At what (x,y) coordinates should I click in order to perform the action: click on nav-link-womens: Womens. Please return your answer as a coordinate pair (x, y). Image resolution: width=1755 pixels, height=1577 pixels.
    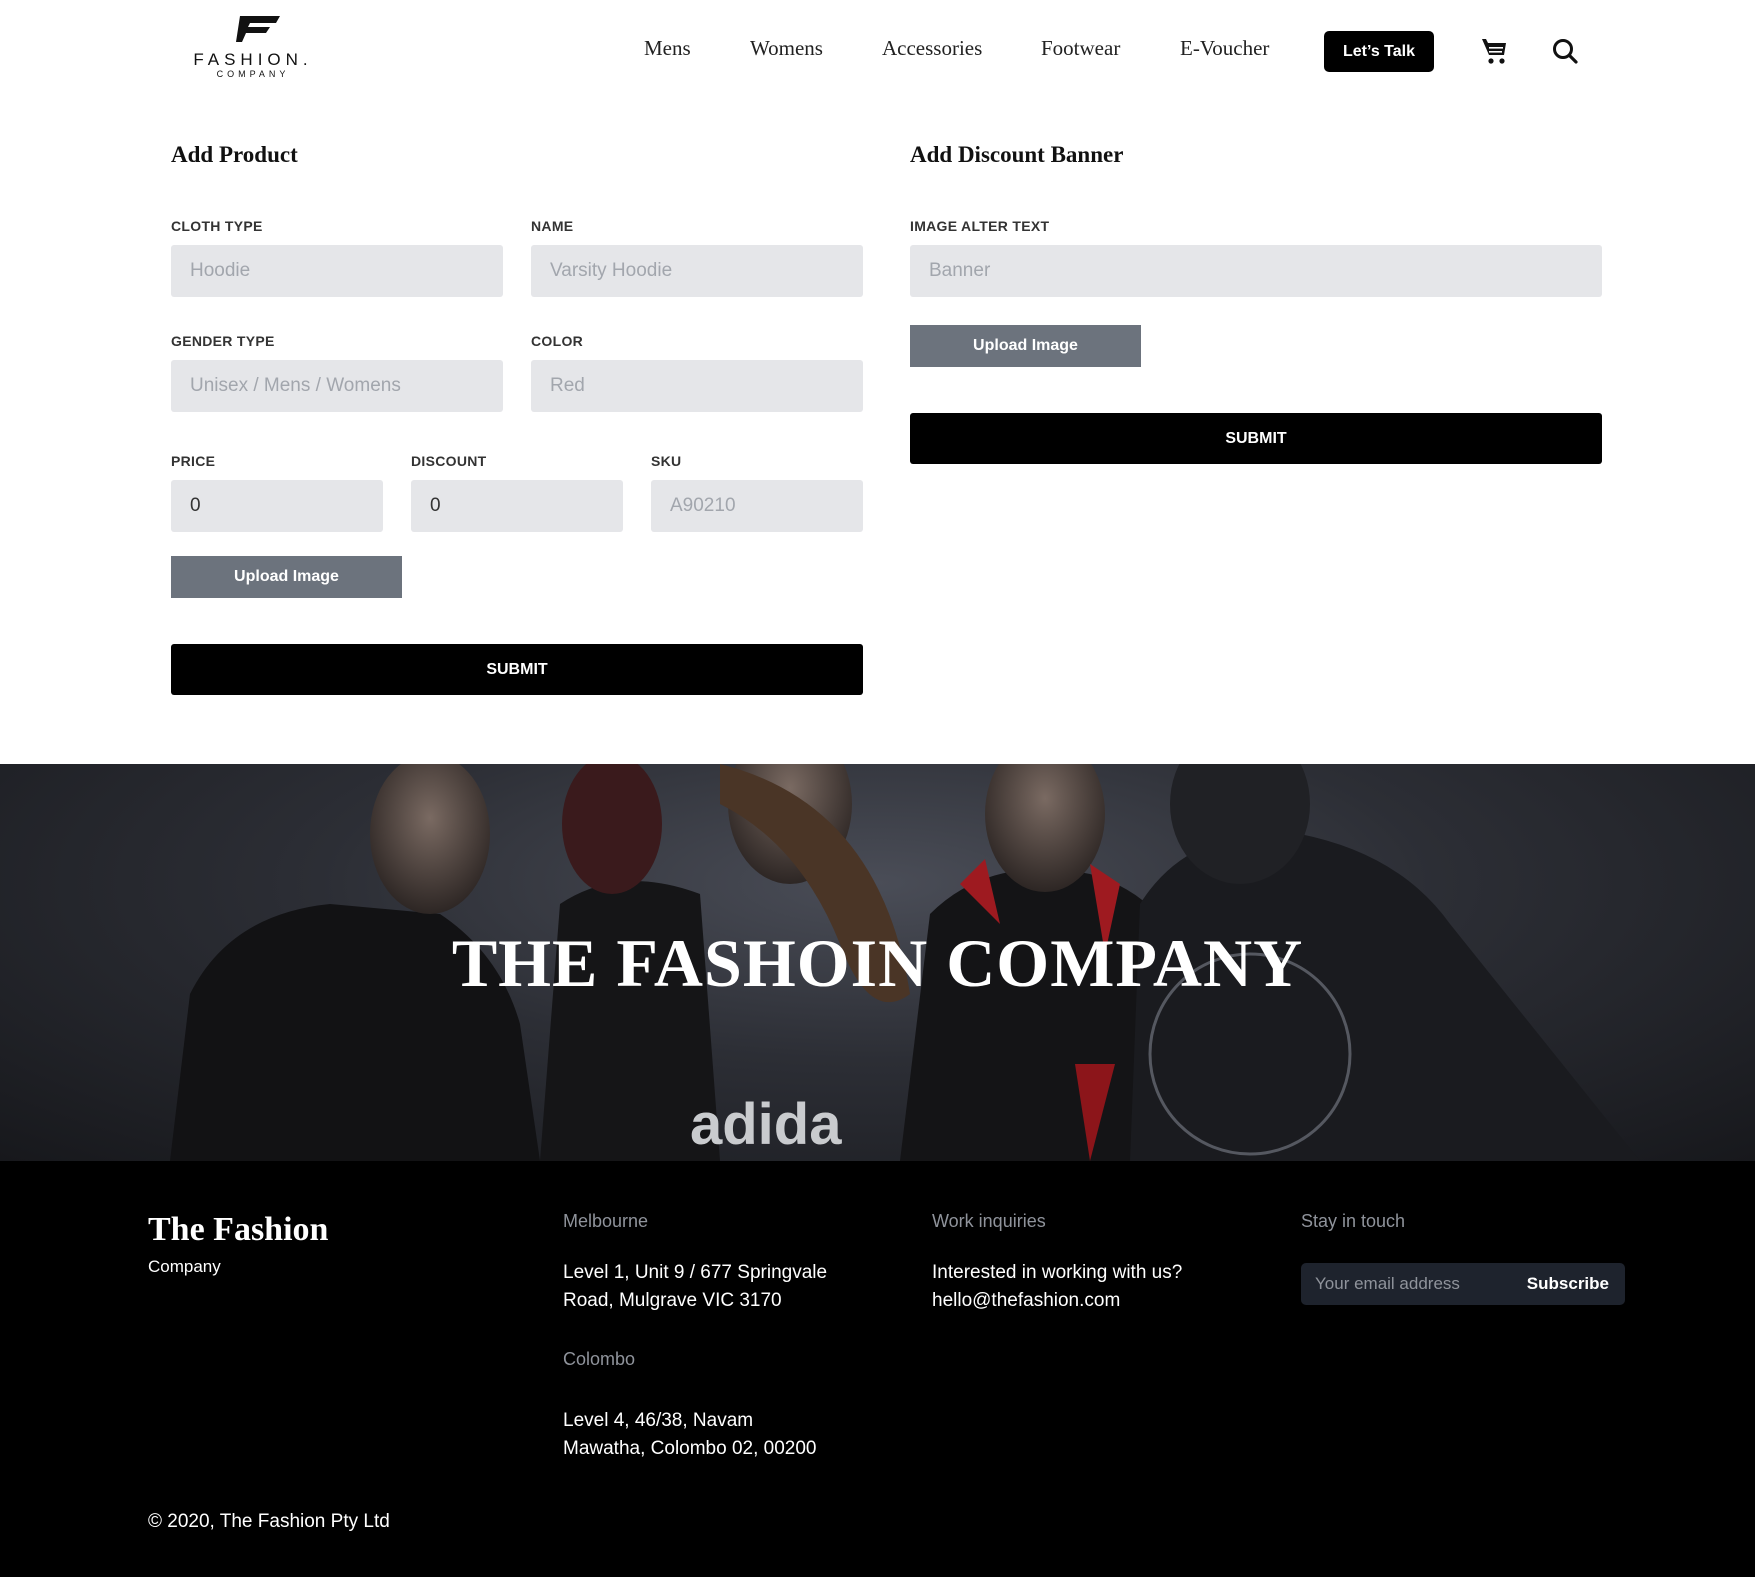
    Looking at the image, I should click on (786, 48).